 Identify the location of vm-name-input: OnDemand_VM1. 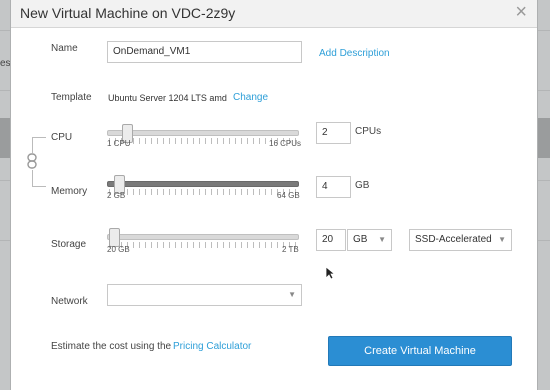
(204, 52).